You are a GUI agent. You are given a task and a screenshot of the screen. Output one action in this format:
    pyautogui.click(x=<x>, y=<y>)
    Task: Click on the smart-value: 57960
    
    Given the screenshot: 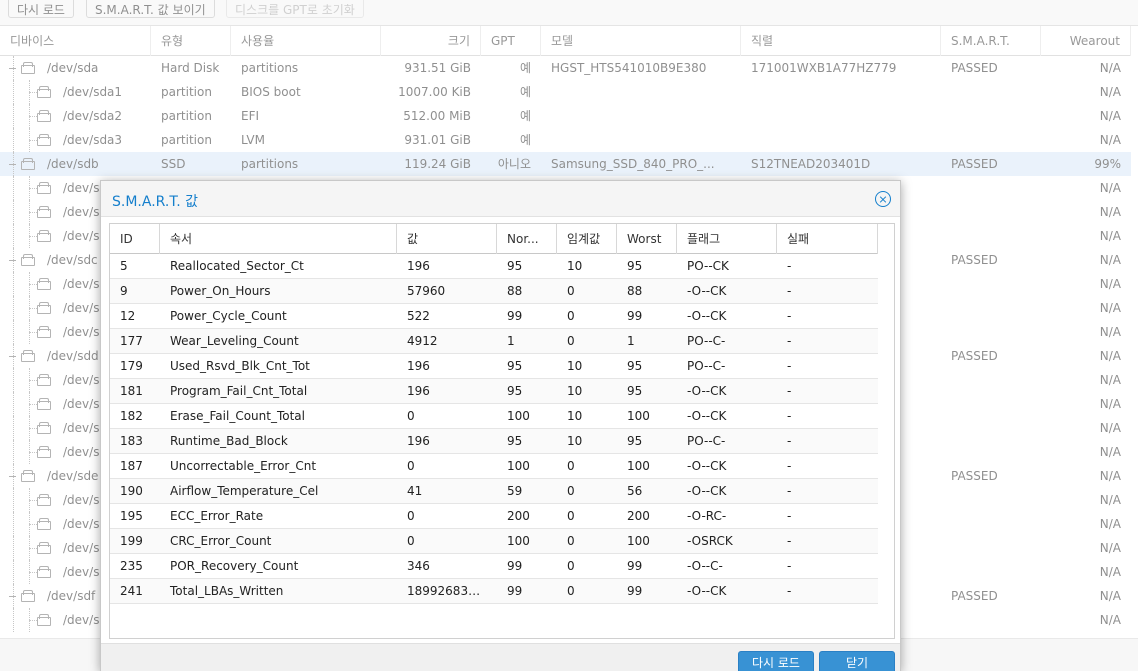 What is the action you would take?
    pyautogui.click(x=426, y=291)
    